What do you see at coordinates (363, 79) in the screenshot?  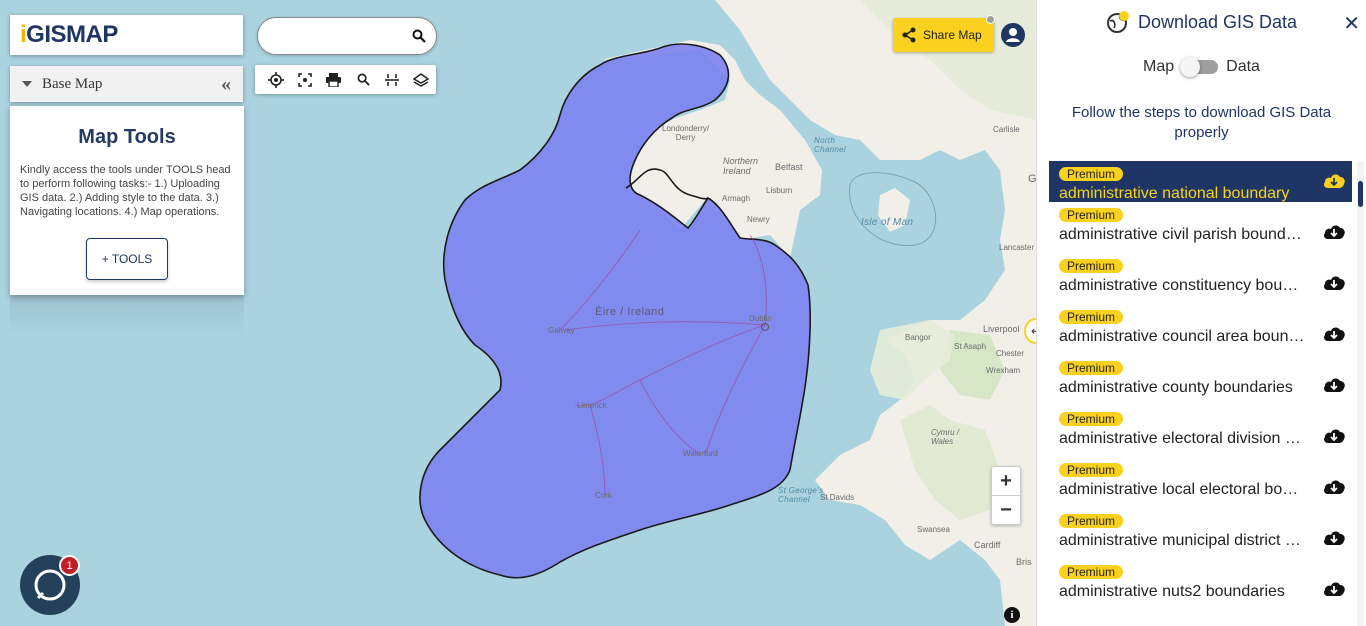 I see `zoom-search-icon` at bounding box center [363, 79].